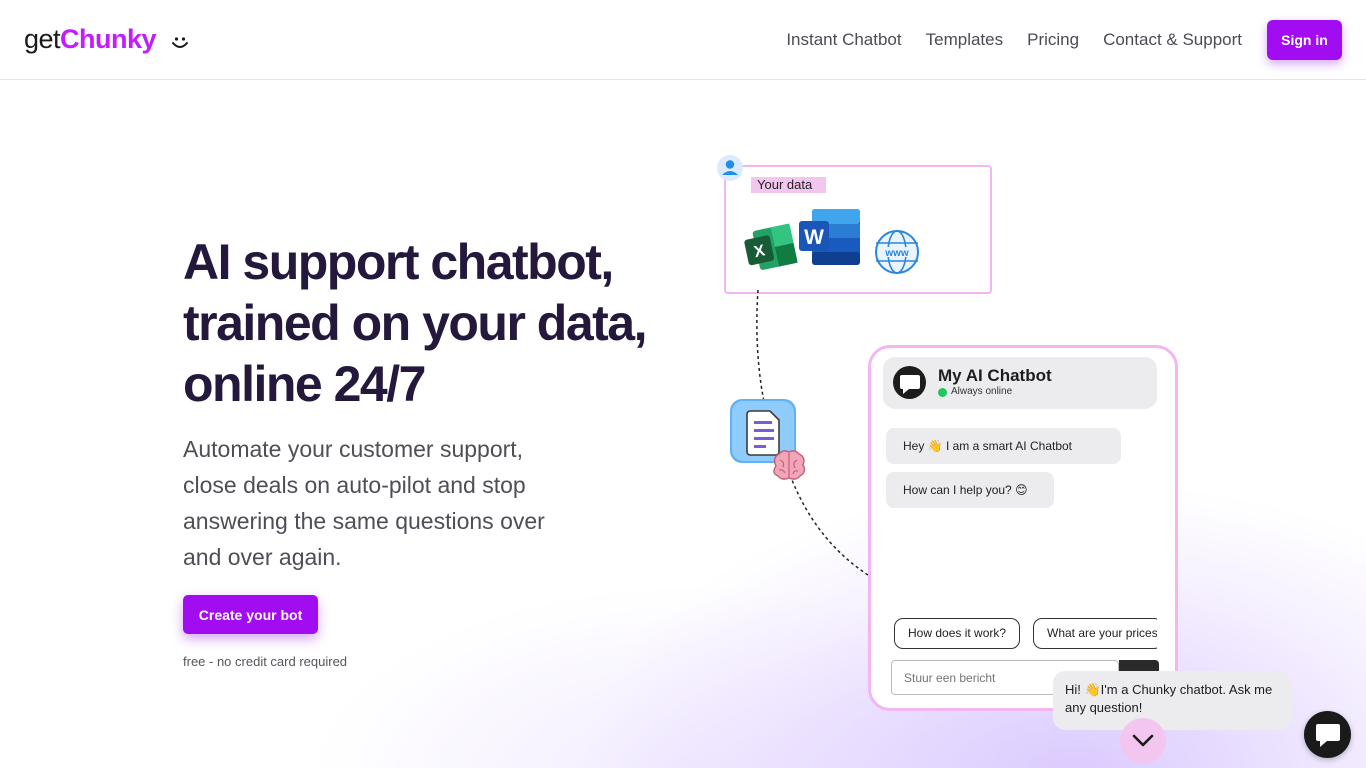 Image resolution: width=1366 pixels, height=768 pixels. Describe the element at coordinates (789, 185) in the screenshot. I see `your-data-label: Your data` at that location.